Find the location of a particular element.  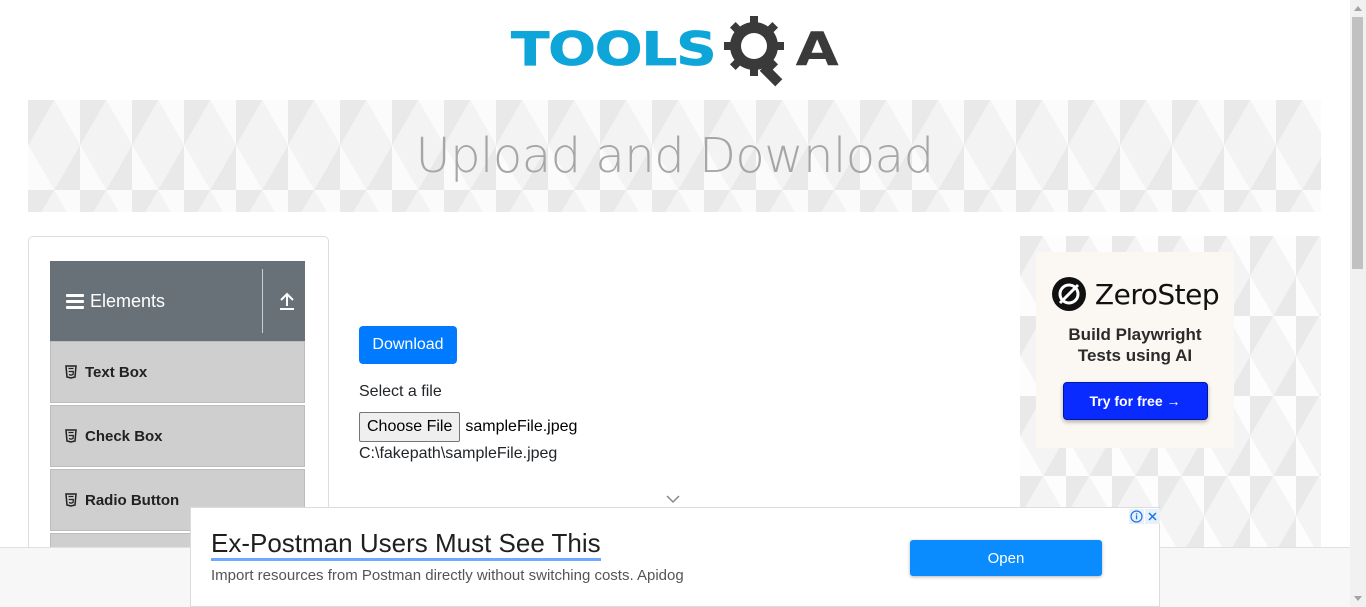

zerostep-name: ZeroStep is located at coordinates (1157, 294).